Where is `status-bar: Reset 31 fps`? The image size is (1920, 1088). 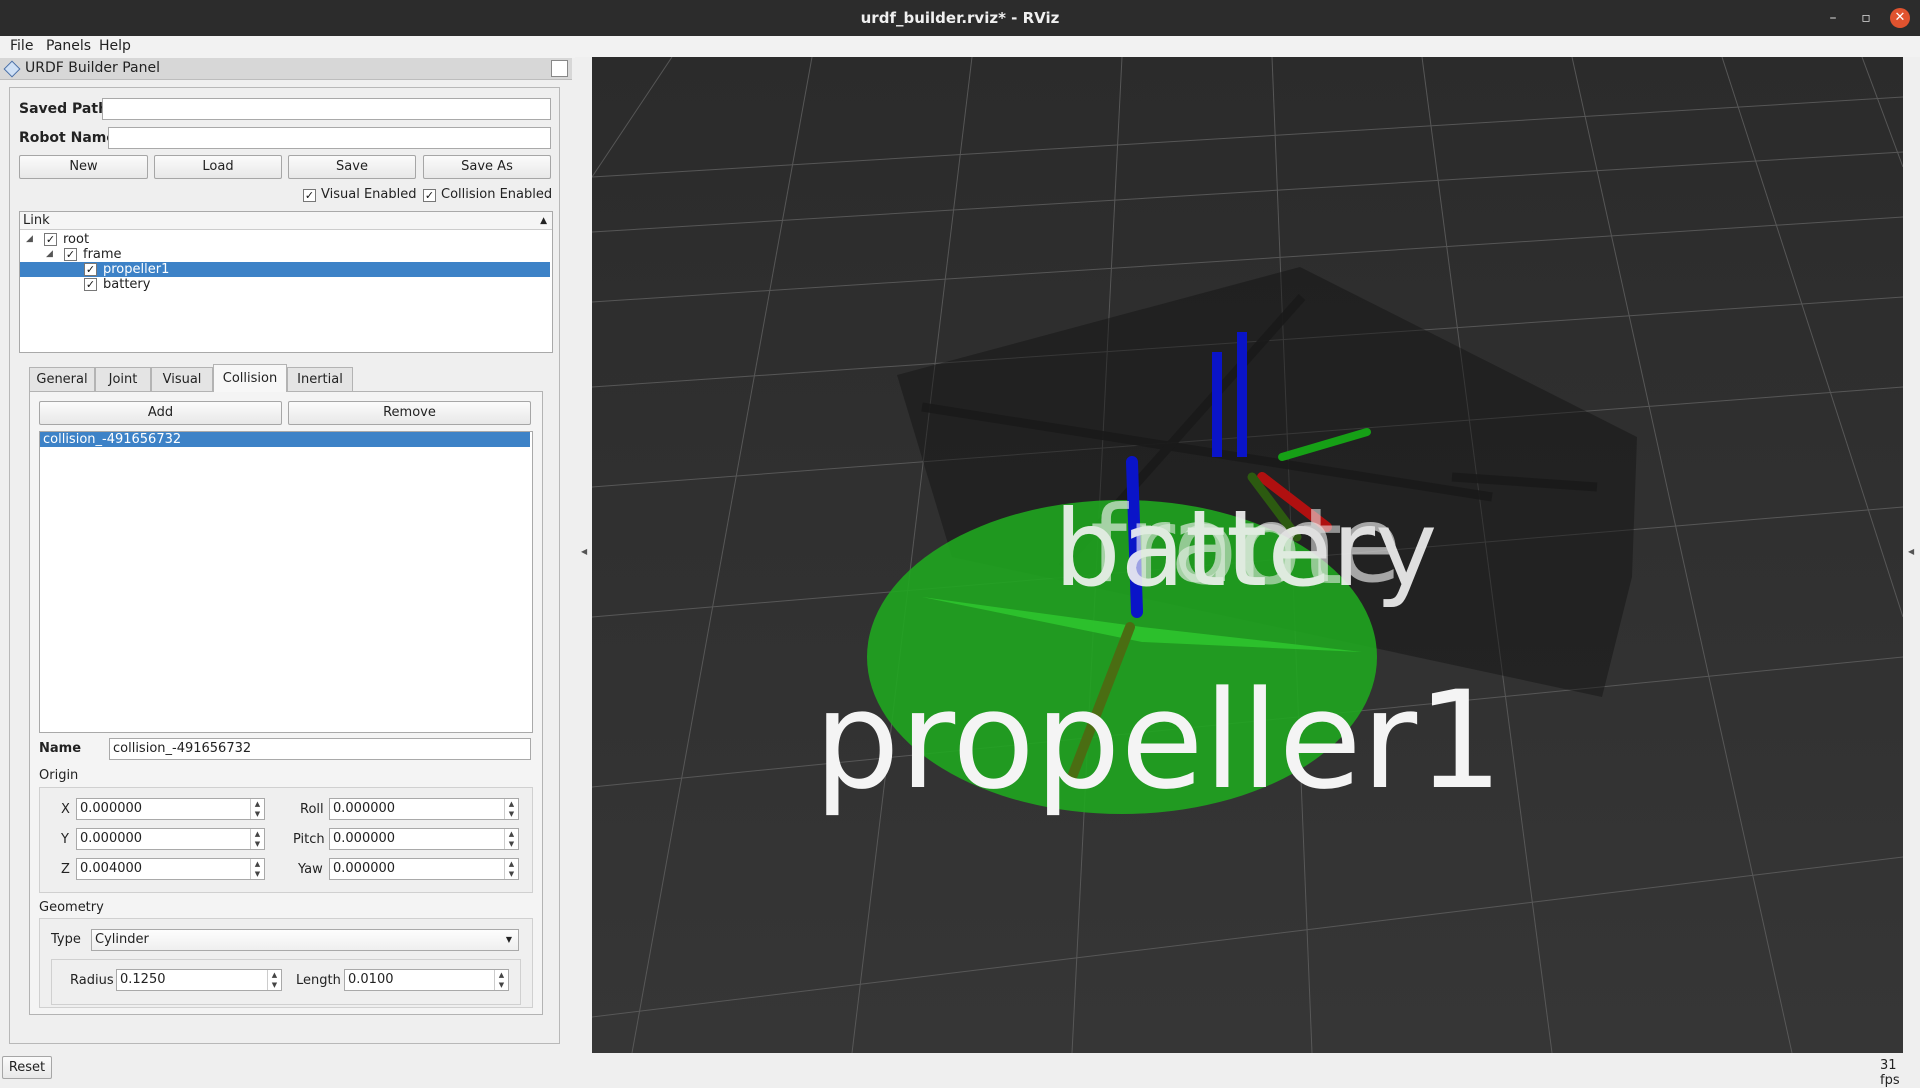 status-bar: Reset 31 fps is located at coordinates (960, 1071).